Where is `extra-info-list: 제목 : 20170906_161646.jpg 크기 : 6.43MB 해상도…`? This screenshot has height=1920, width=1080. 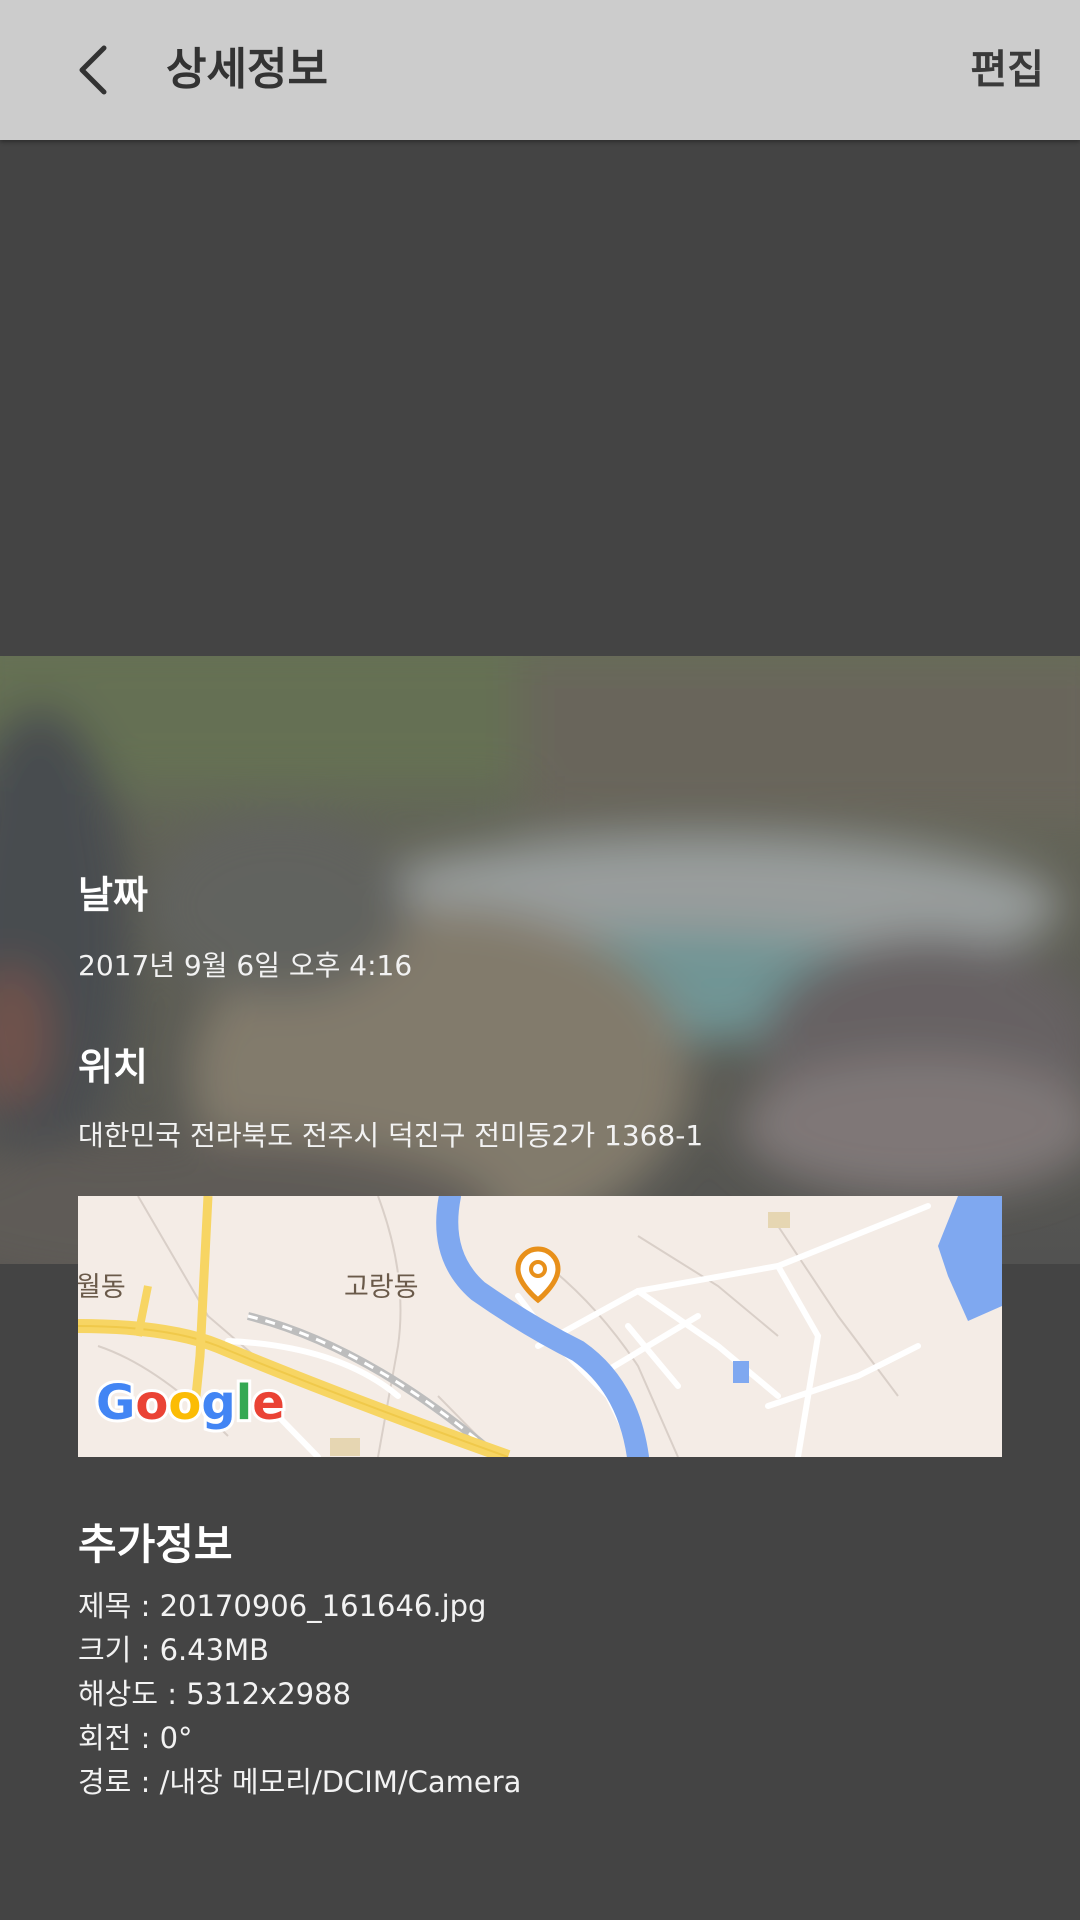
extra-info-list: 제목 : 20170906_161646.jpg 크기 : 6.43MB 해상도… is located at coordinates (299, 1694).